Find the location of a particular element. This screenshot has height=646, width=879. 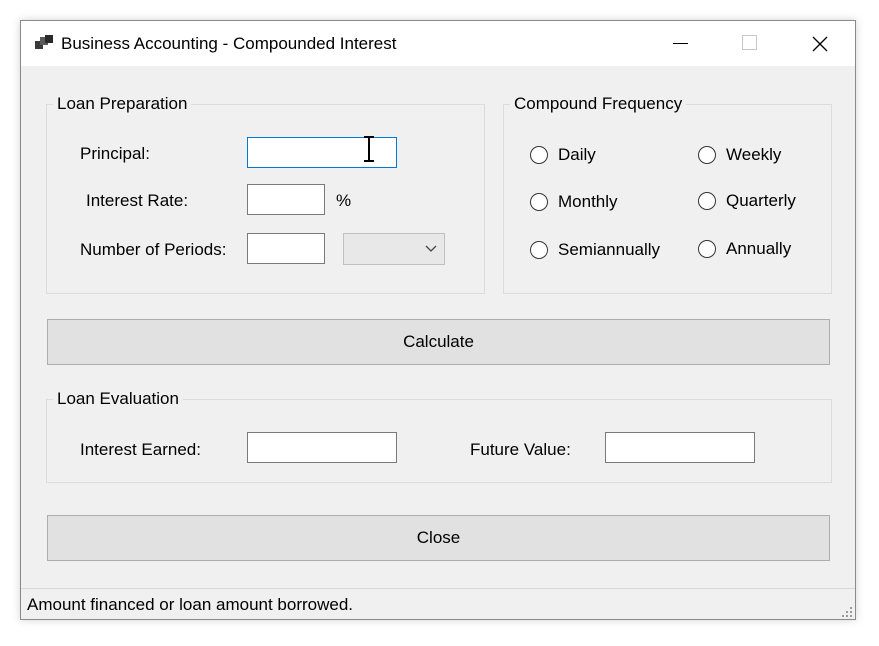

periods-input is located at coordinates (286, 248).